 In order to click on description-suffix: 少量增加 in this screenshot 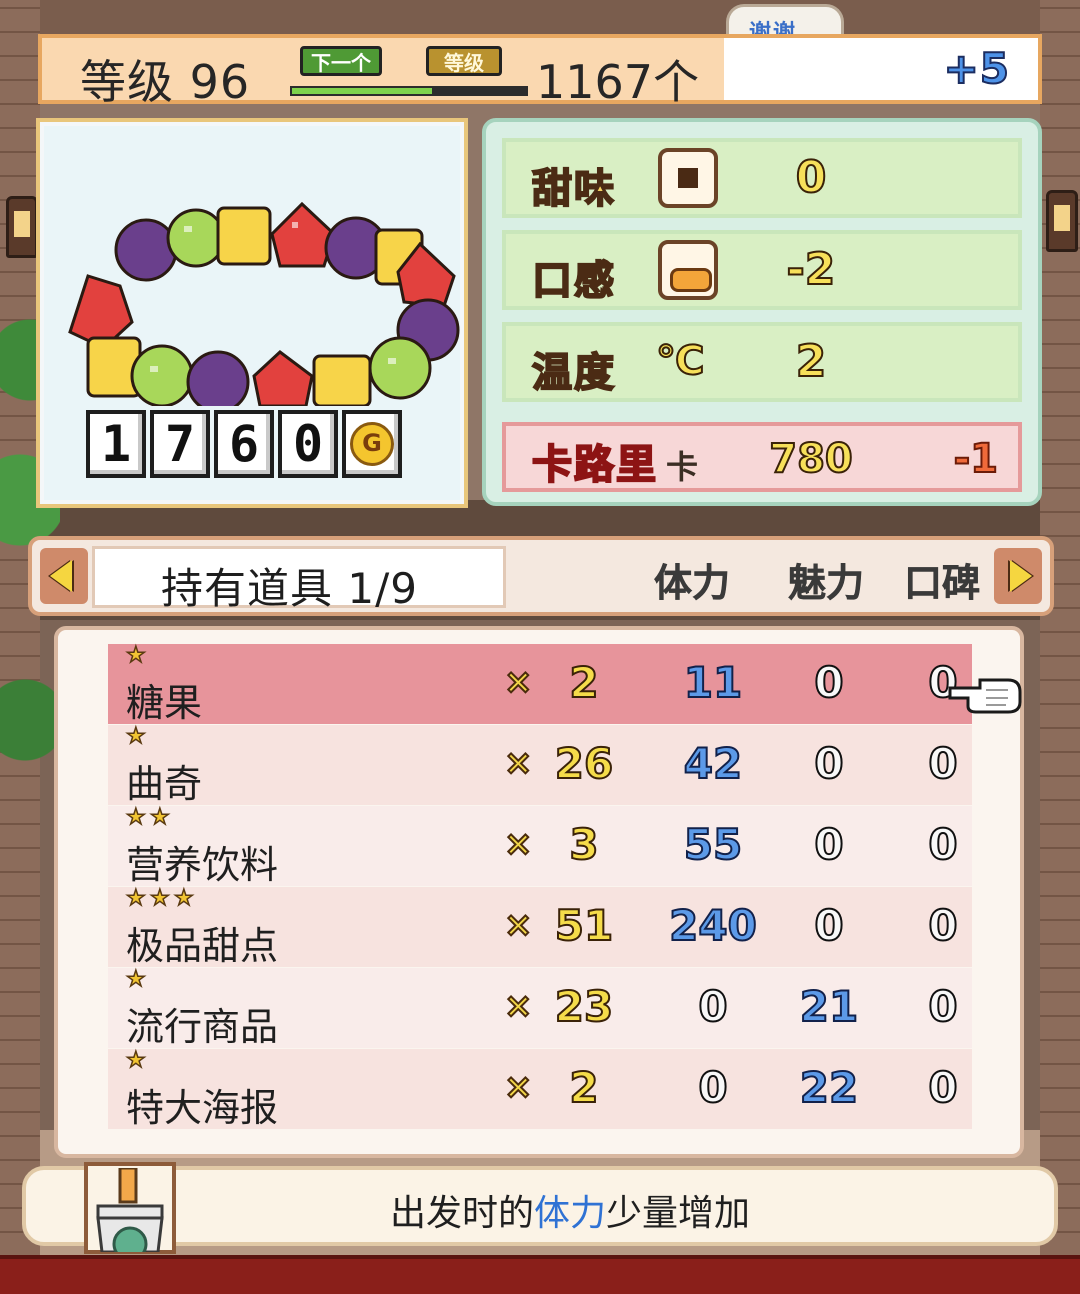, I will do `click(678, 1213)`.